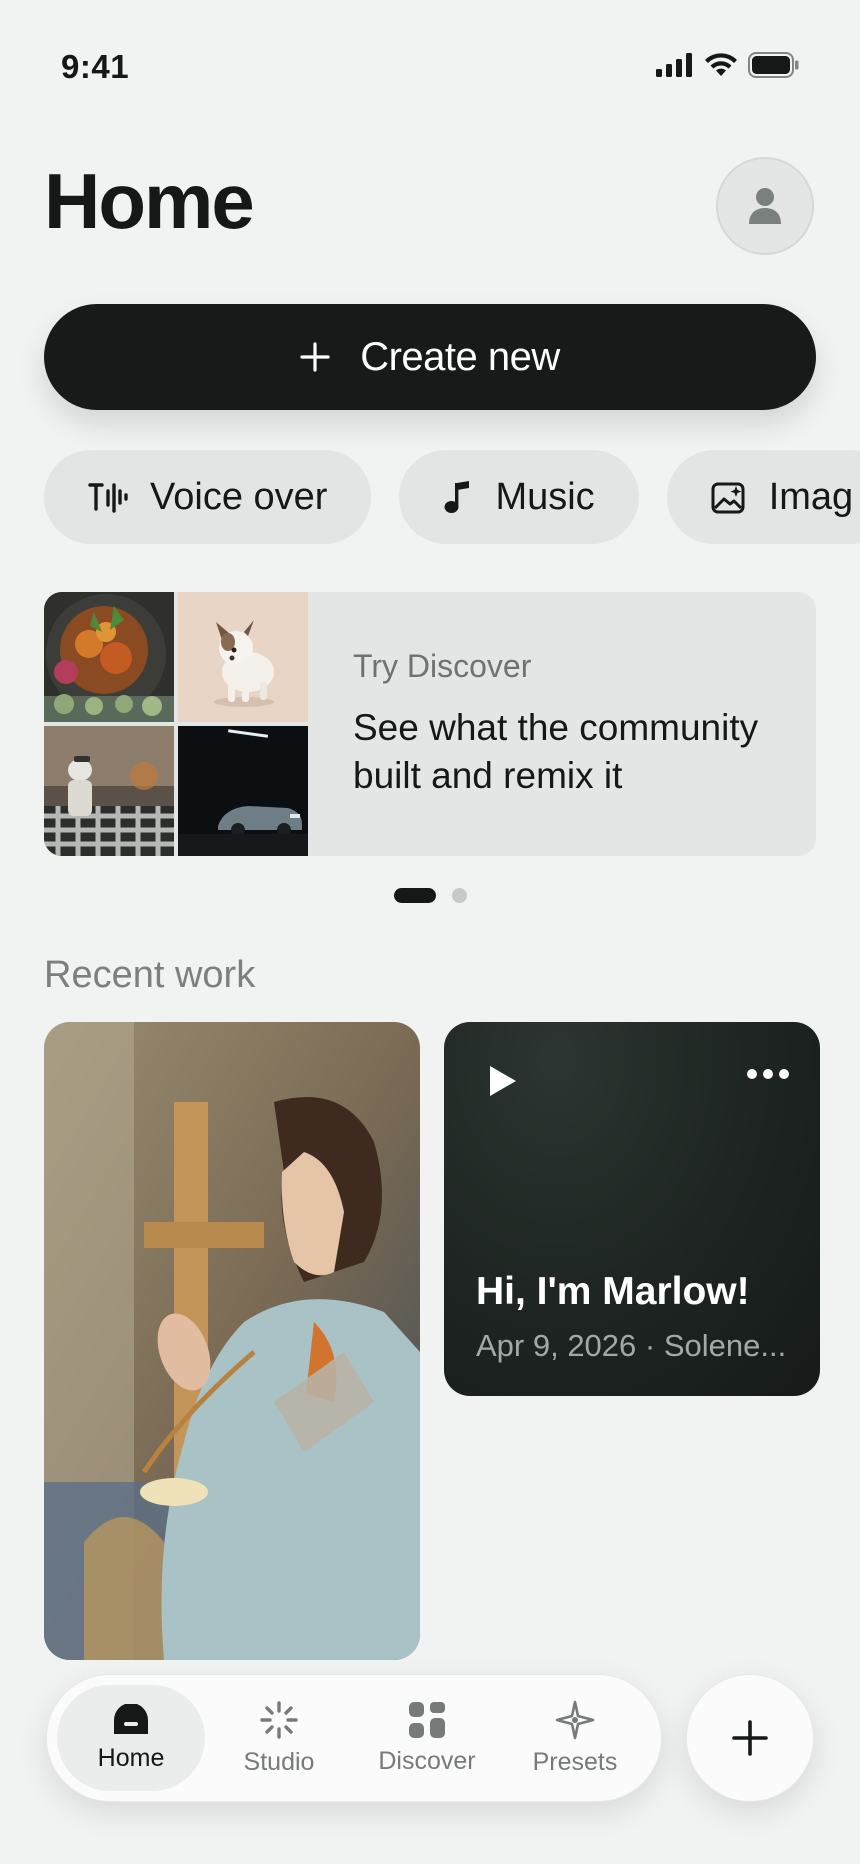 The image size is (860, 1864). Describe the element at coordinates (460, 356) in the screenshot. I see `create-new-label: Create new` at that location.